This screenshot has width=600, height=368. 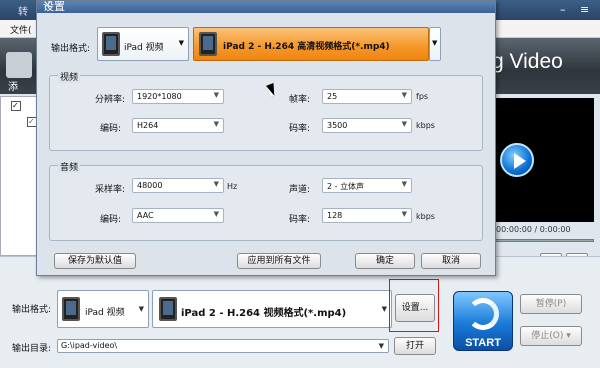 I want to click on ok-button: 确定, so click(x=385, y=261).